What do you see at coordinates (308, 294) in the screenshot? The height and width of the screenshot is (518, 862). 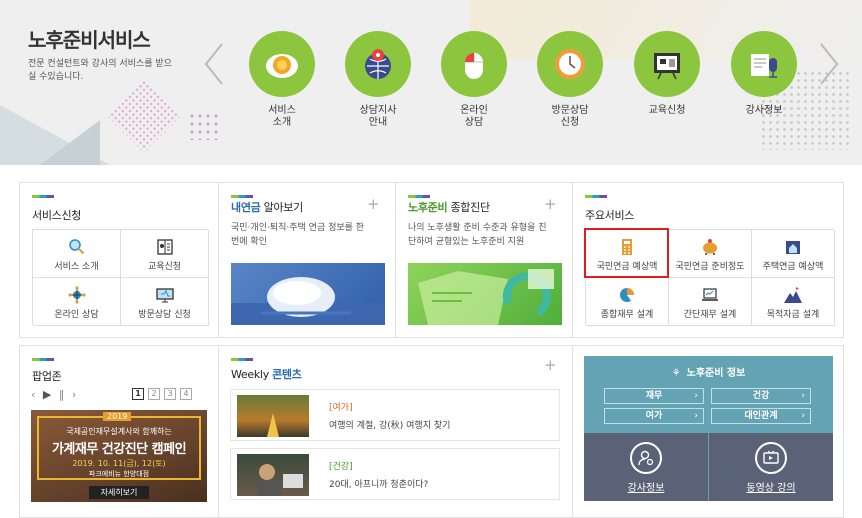 I see `my-pension-image` at bounding box center [308, 294].